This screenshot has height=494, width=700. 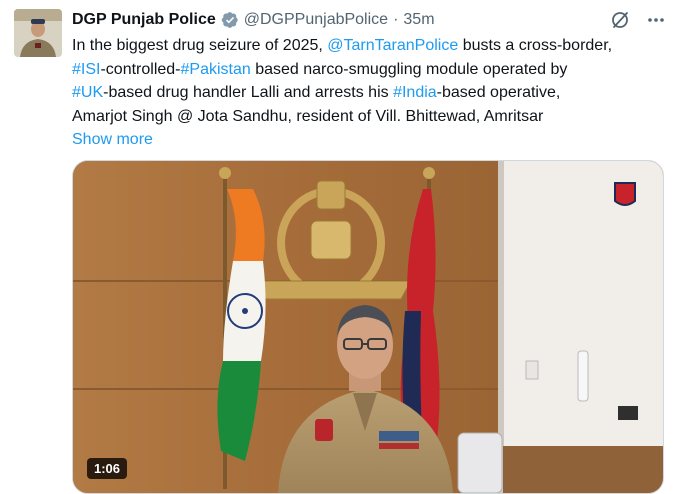 I want to click on avatar, so click(x=38, y=33).